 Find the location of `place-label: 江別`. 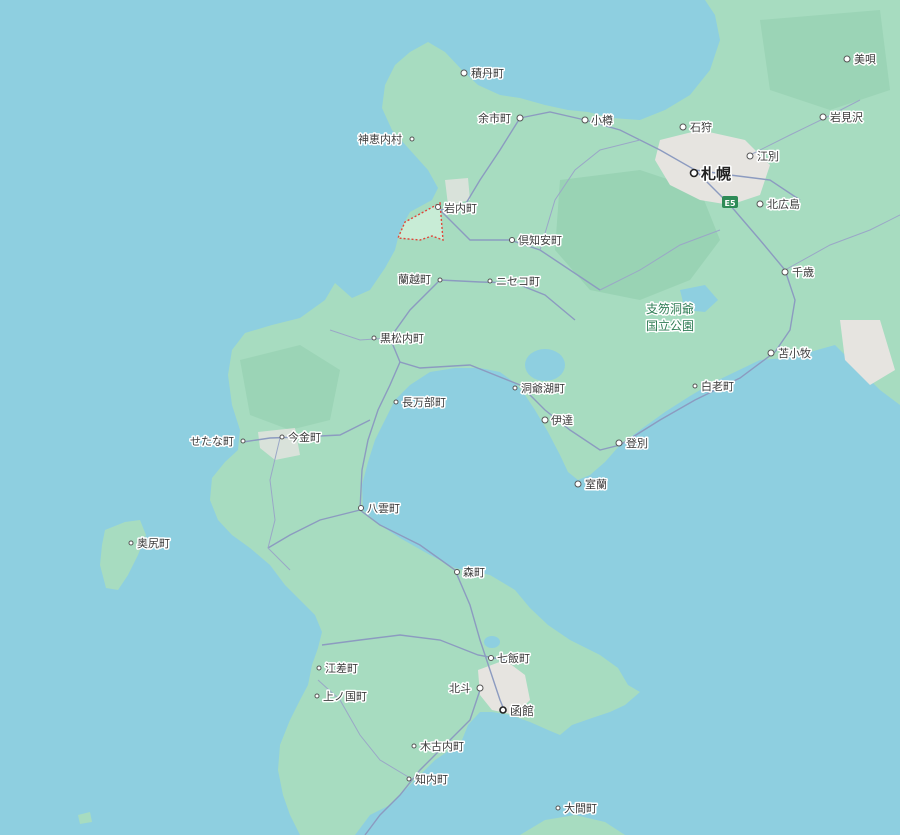

place-label: 江別 is located at coordinates (768, 156).